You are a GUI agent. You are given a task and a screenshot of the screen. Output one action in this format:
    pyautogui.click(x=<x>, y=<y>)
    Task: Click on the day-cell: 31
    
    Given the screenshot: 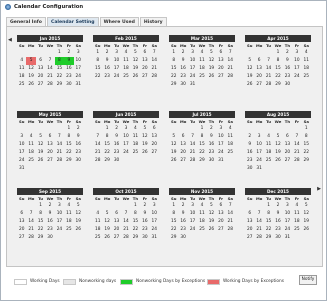 What is the action you would take?
    pyautogui.click(x=258, y=169)
    